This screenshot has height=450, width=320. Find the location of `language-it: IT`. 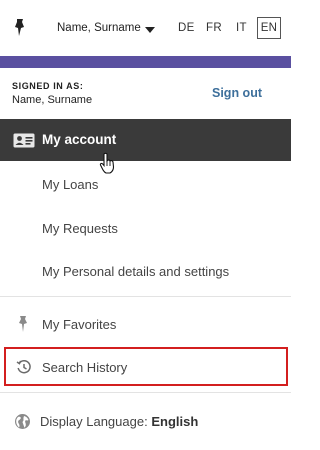

language-it: IT is located at coordinates (241, 28).